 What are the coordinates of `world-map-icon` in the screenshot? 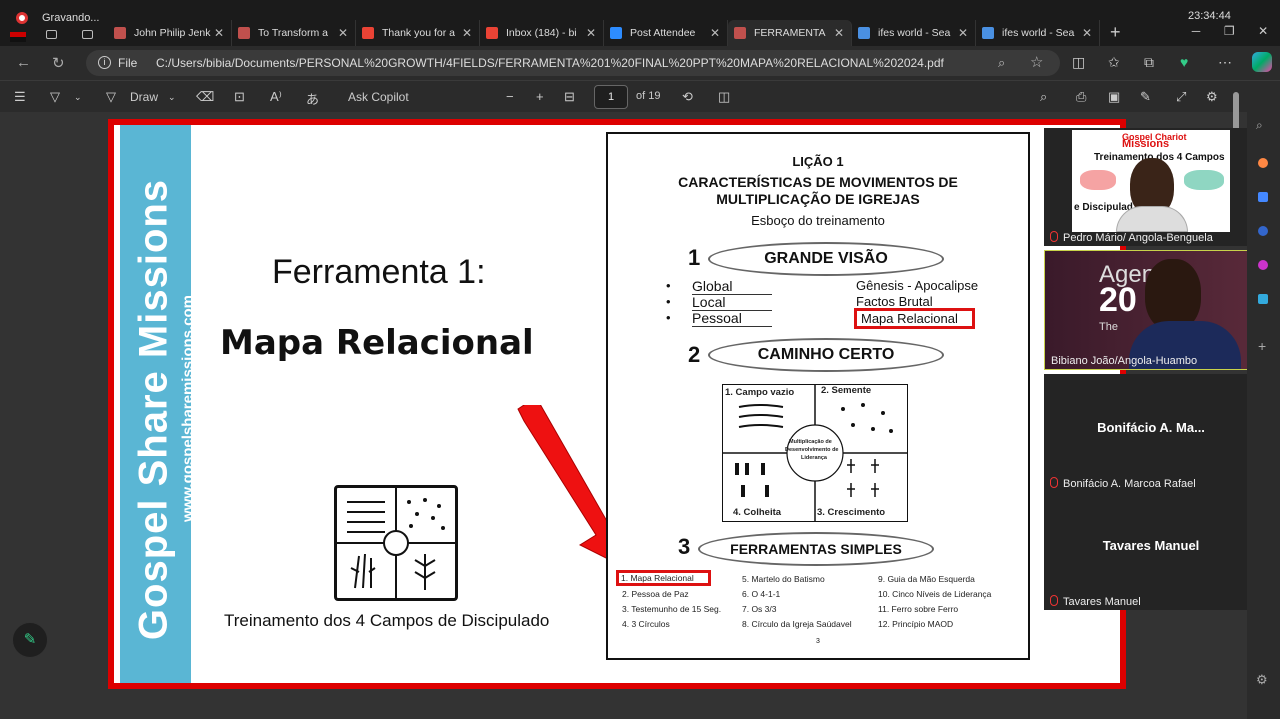 It's located at (1204, 180).